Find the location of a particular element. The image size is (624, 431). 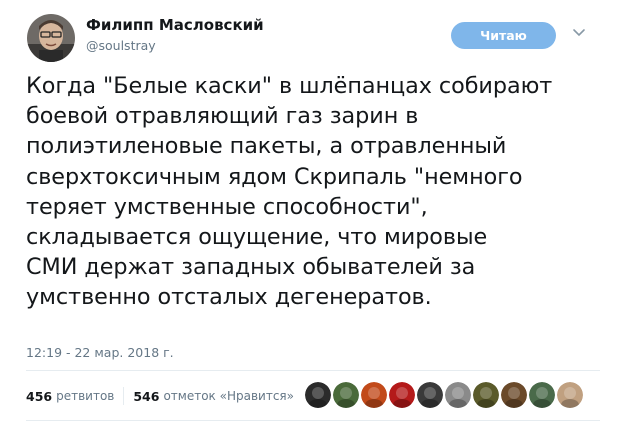

likes-stat: 546 отметок «Нравится» is located at coordinates (213, 396).